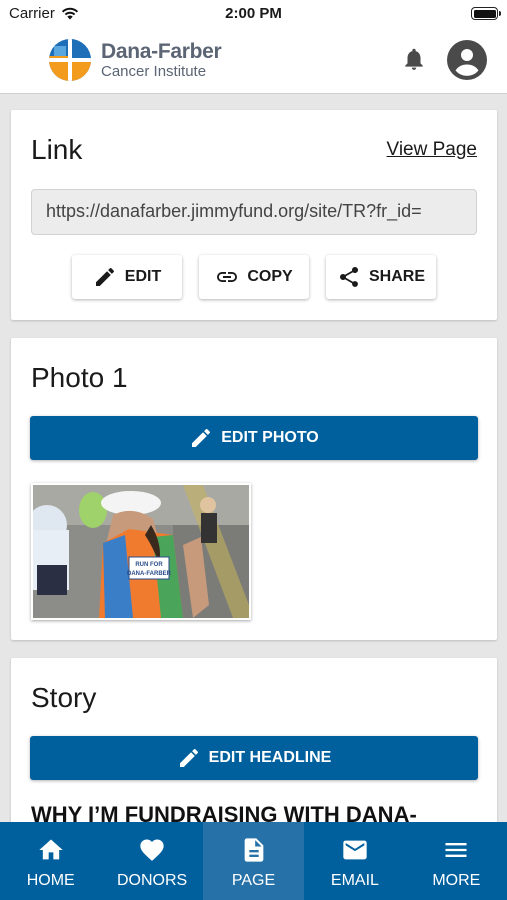  Describe the element at coordinates (396, 276) in the screenshot. I see `share-link-label: SHARE` at that location.